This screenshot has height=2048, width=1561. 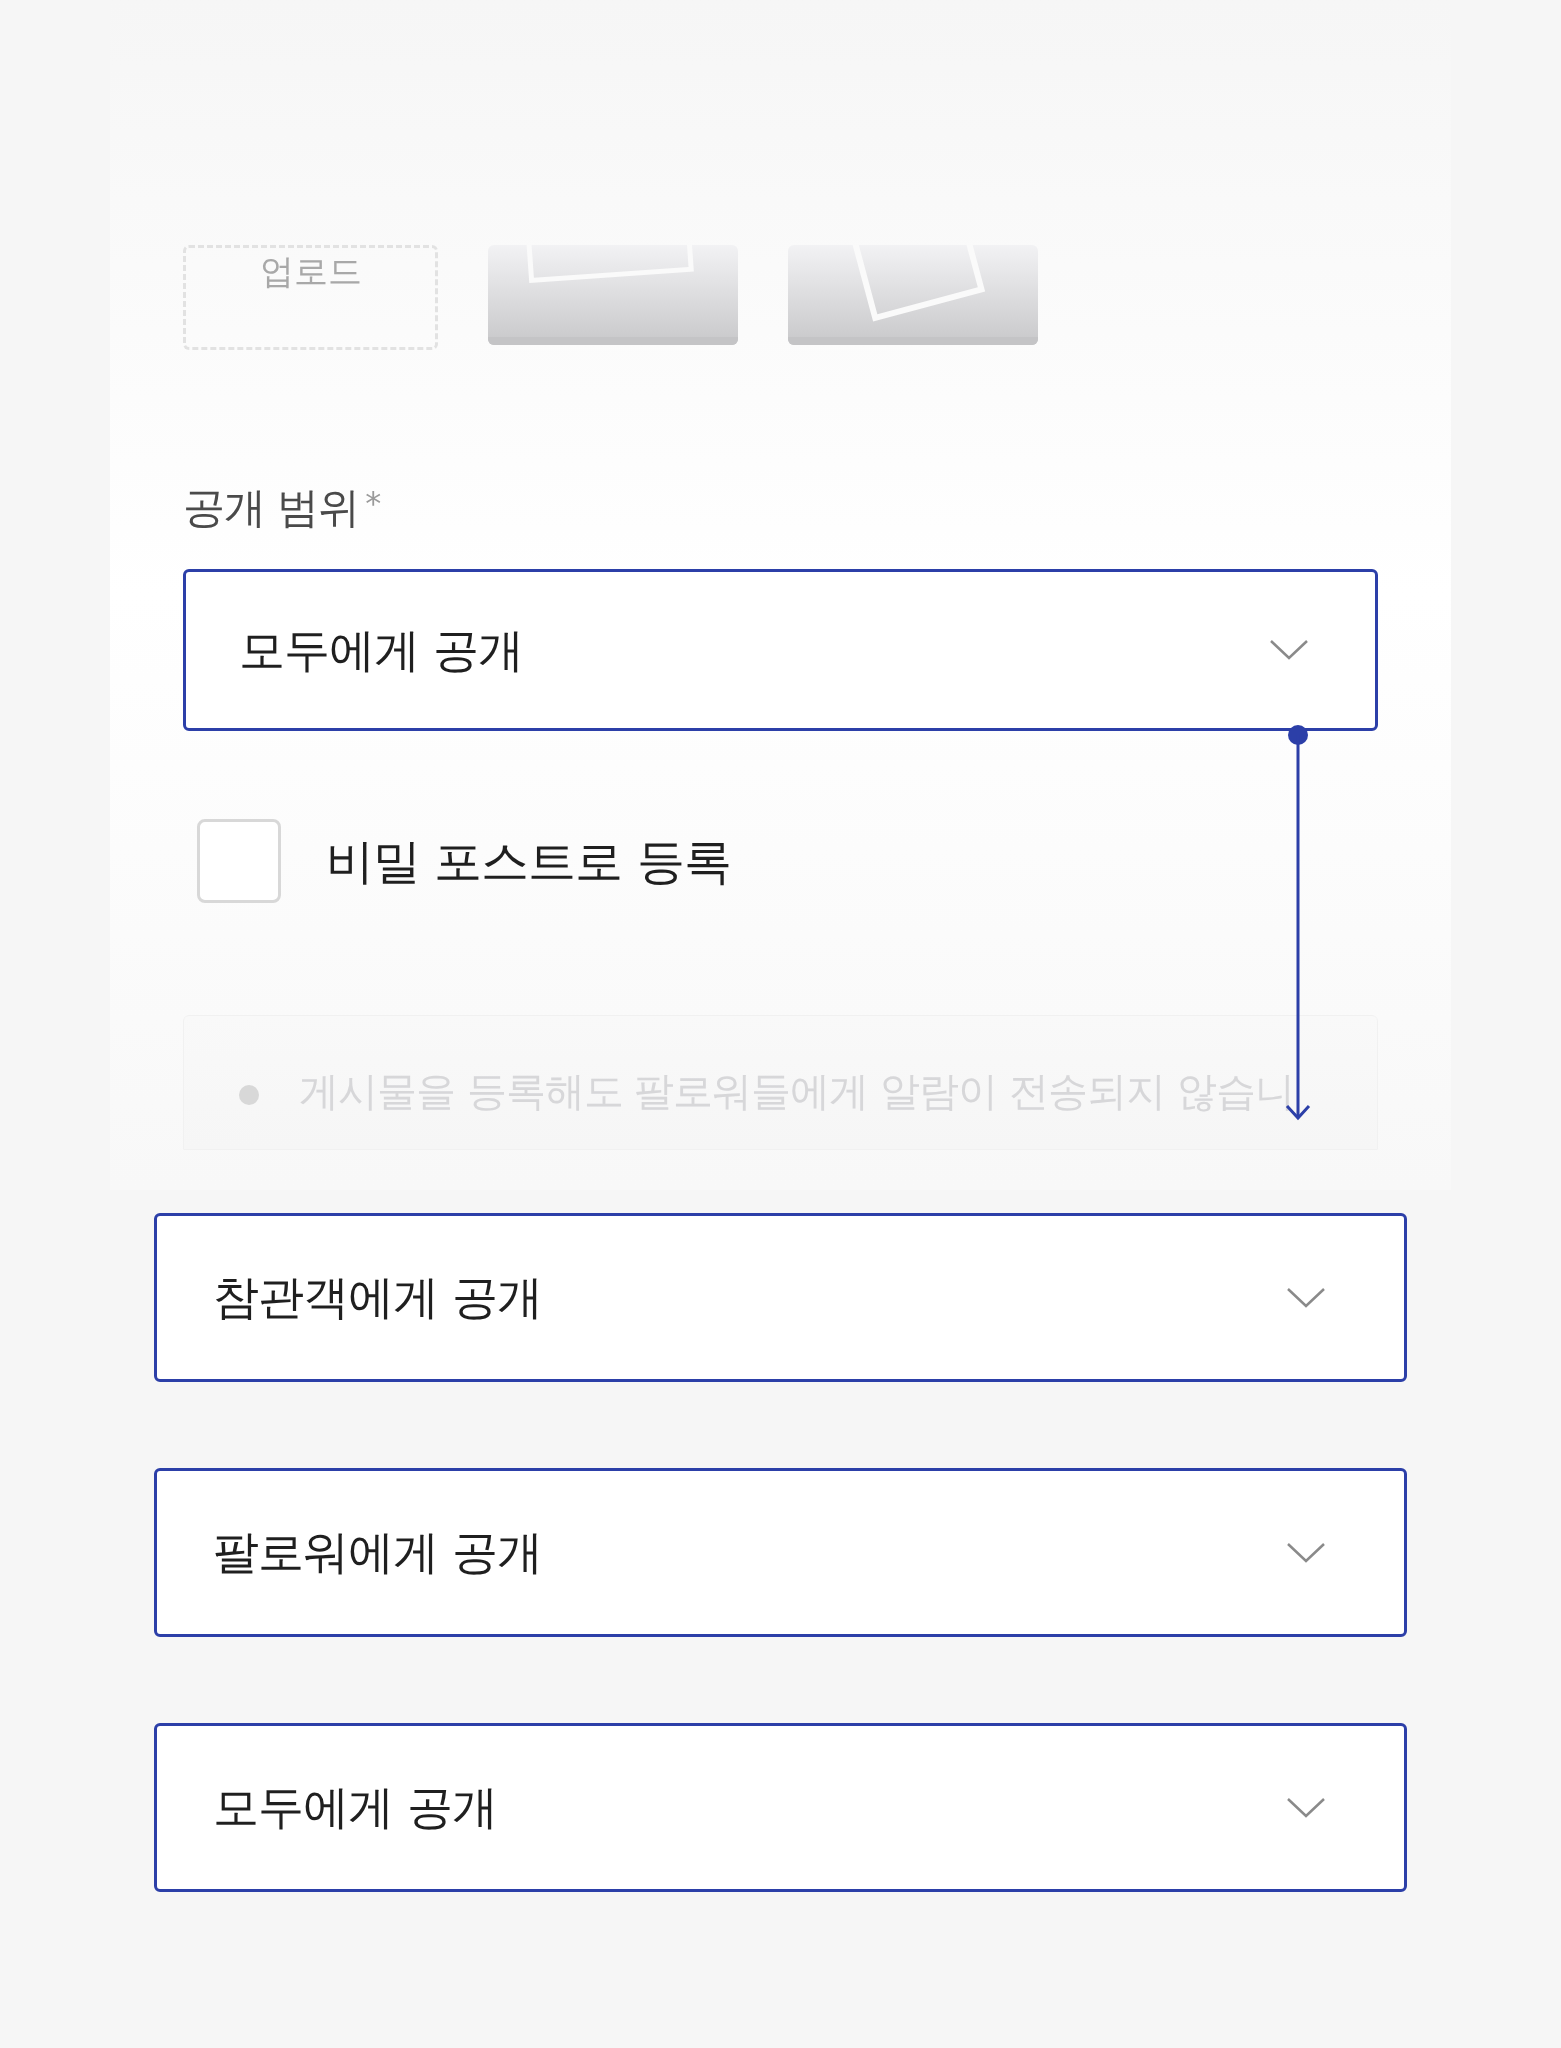 I want to click on checkbox, so click(x=239, y=861).